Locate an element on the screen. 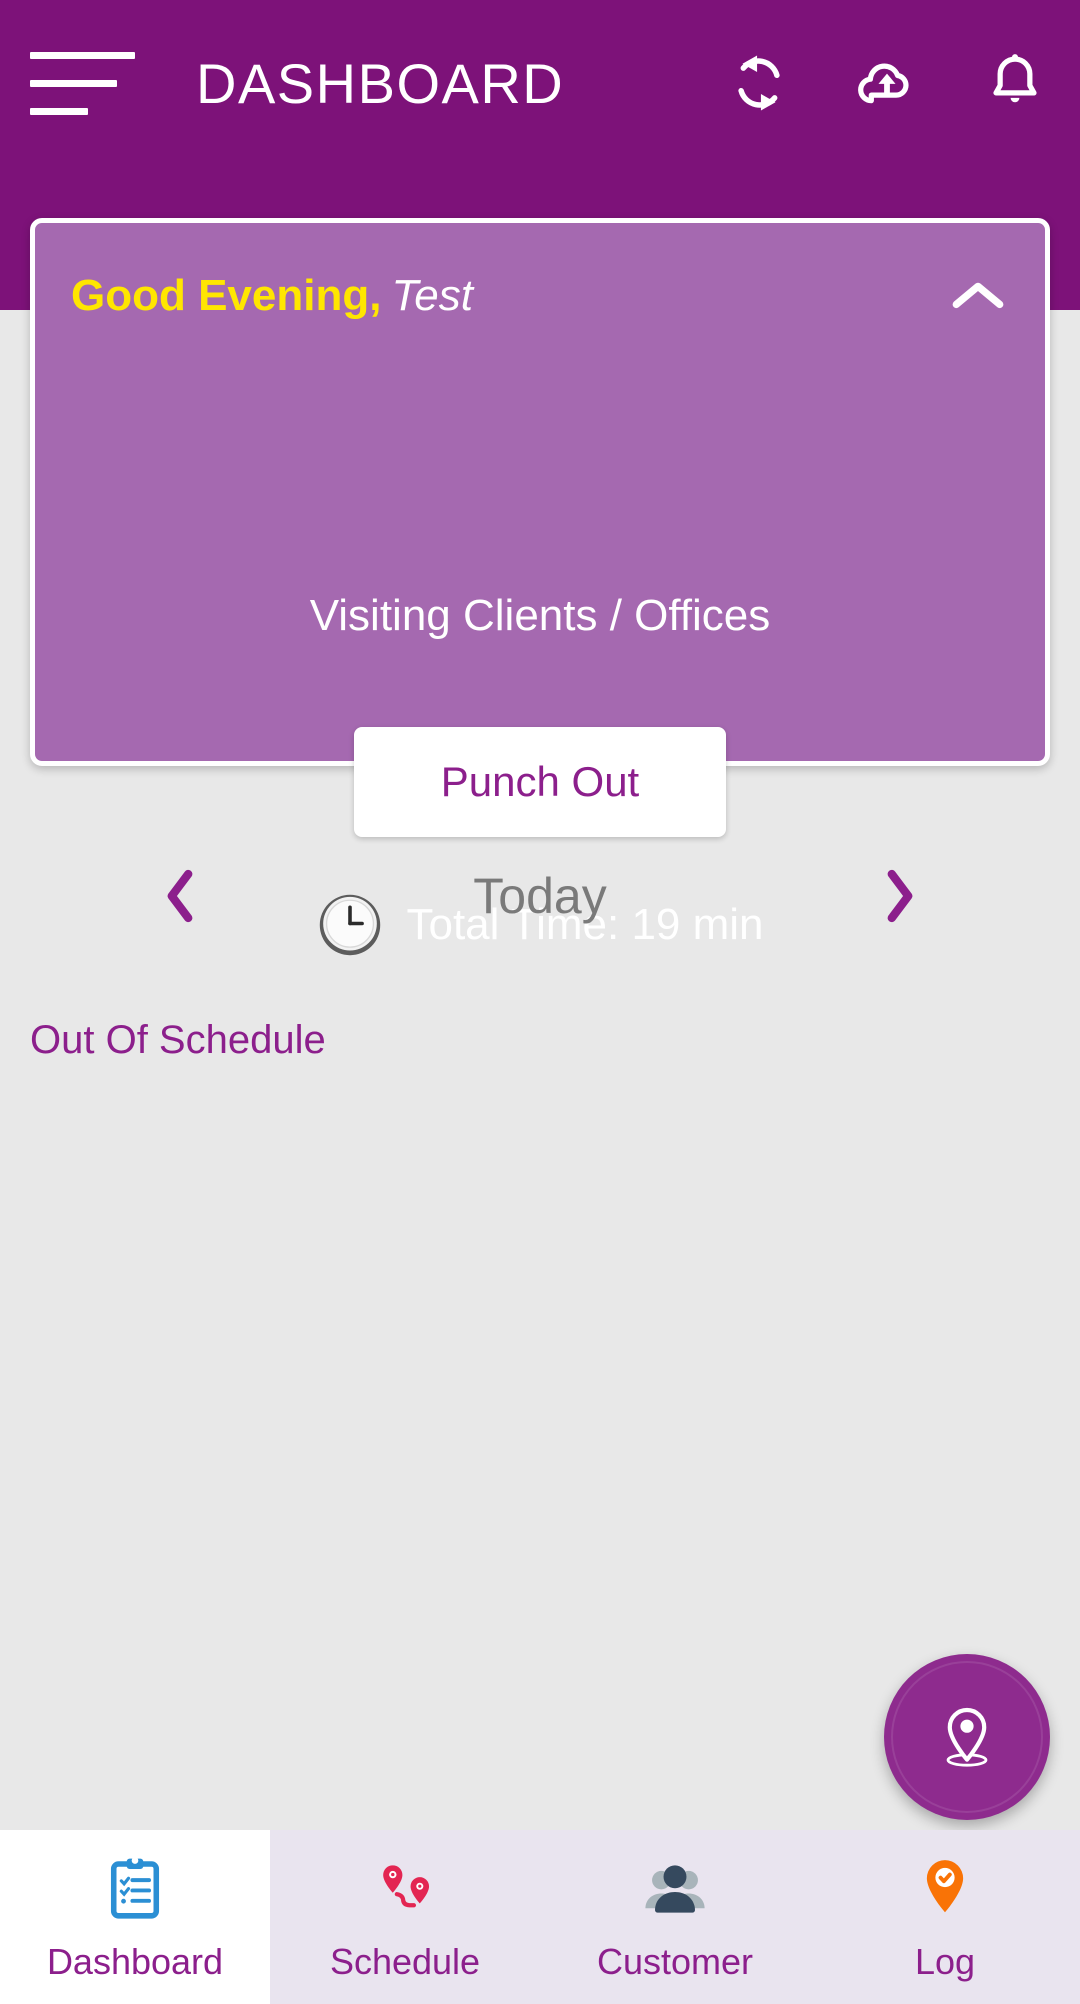  route-pins-icon is located at coordinates (405, 1889).